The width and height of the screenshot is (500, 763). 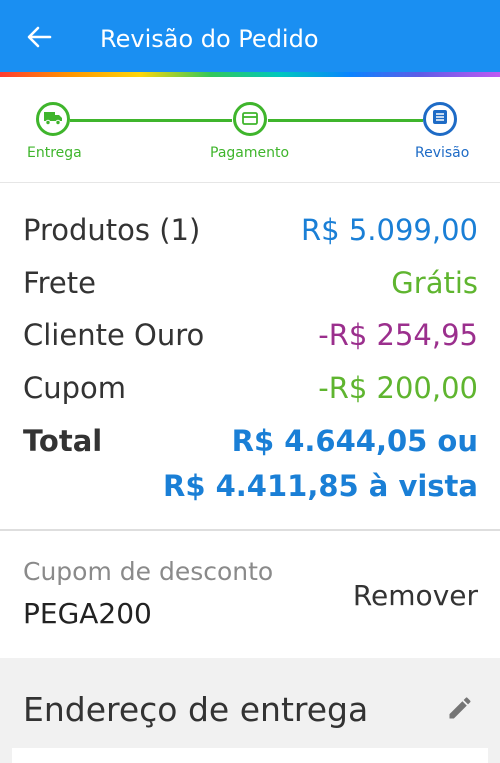 I want to click on pencil-icon, so click(x=460, y=708).